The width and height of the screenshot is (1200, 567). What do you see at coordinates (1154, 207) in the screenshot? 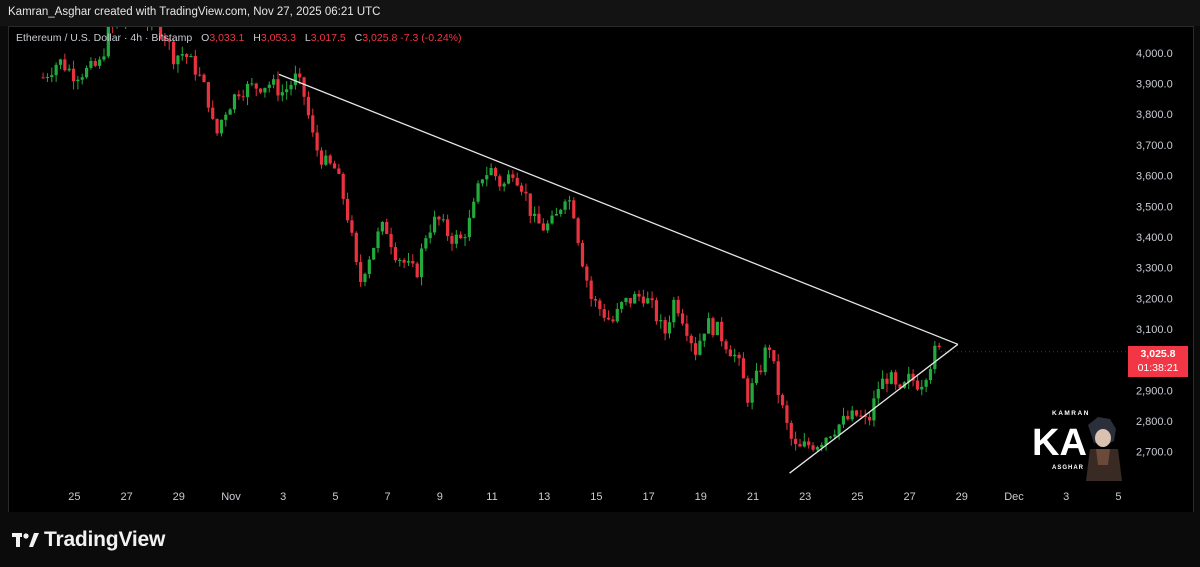
I see `y-tick-label: 3,500.0` at bounding box center [1154, 207].